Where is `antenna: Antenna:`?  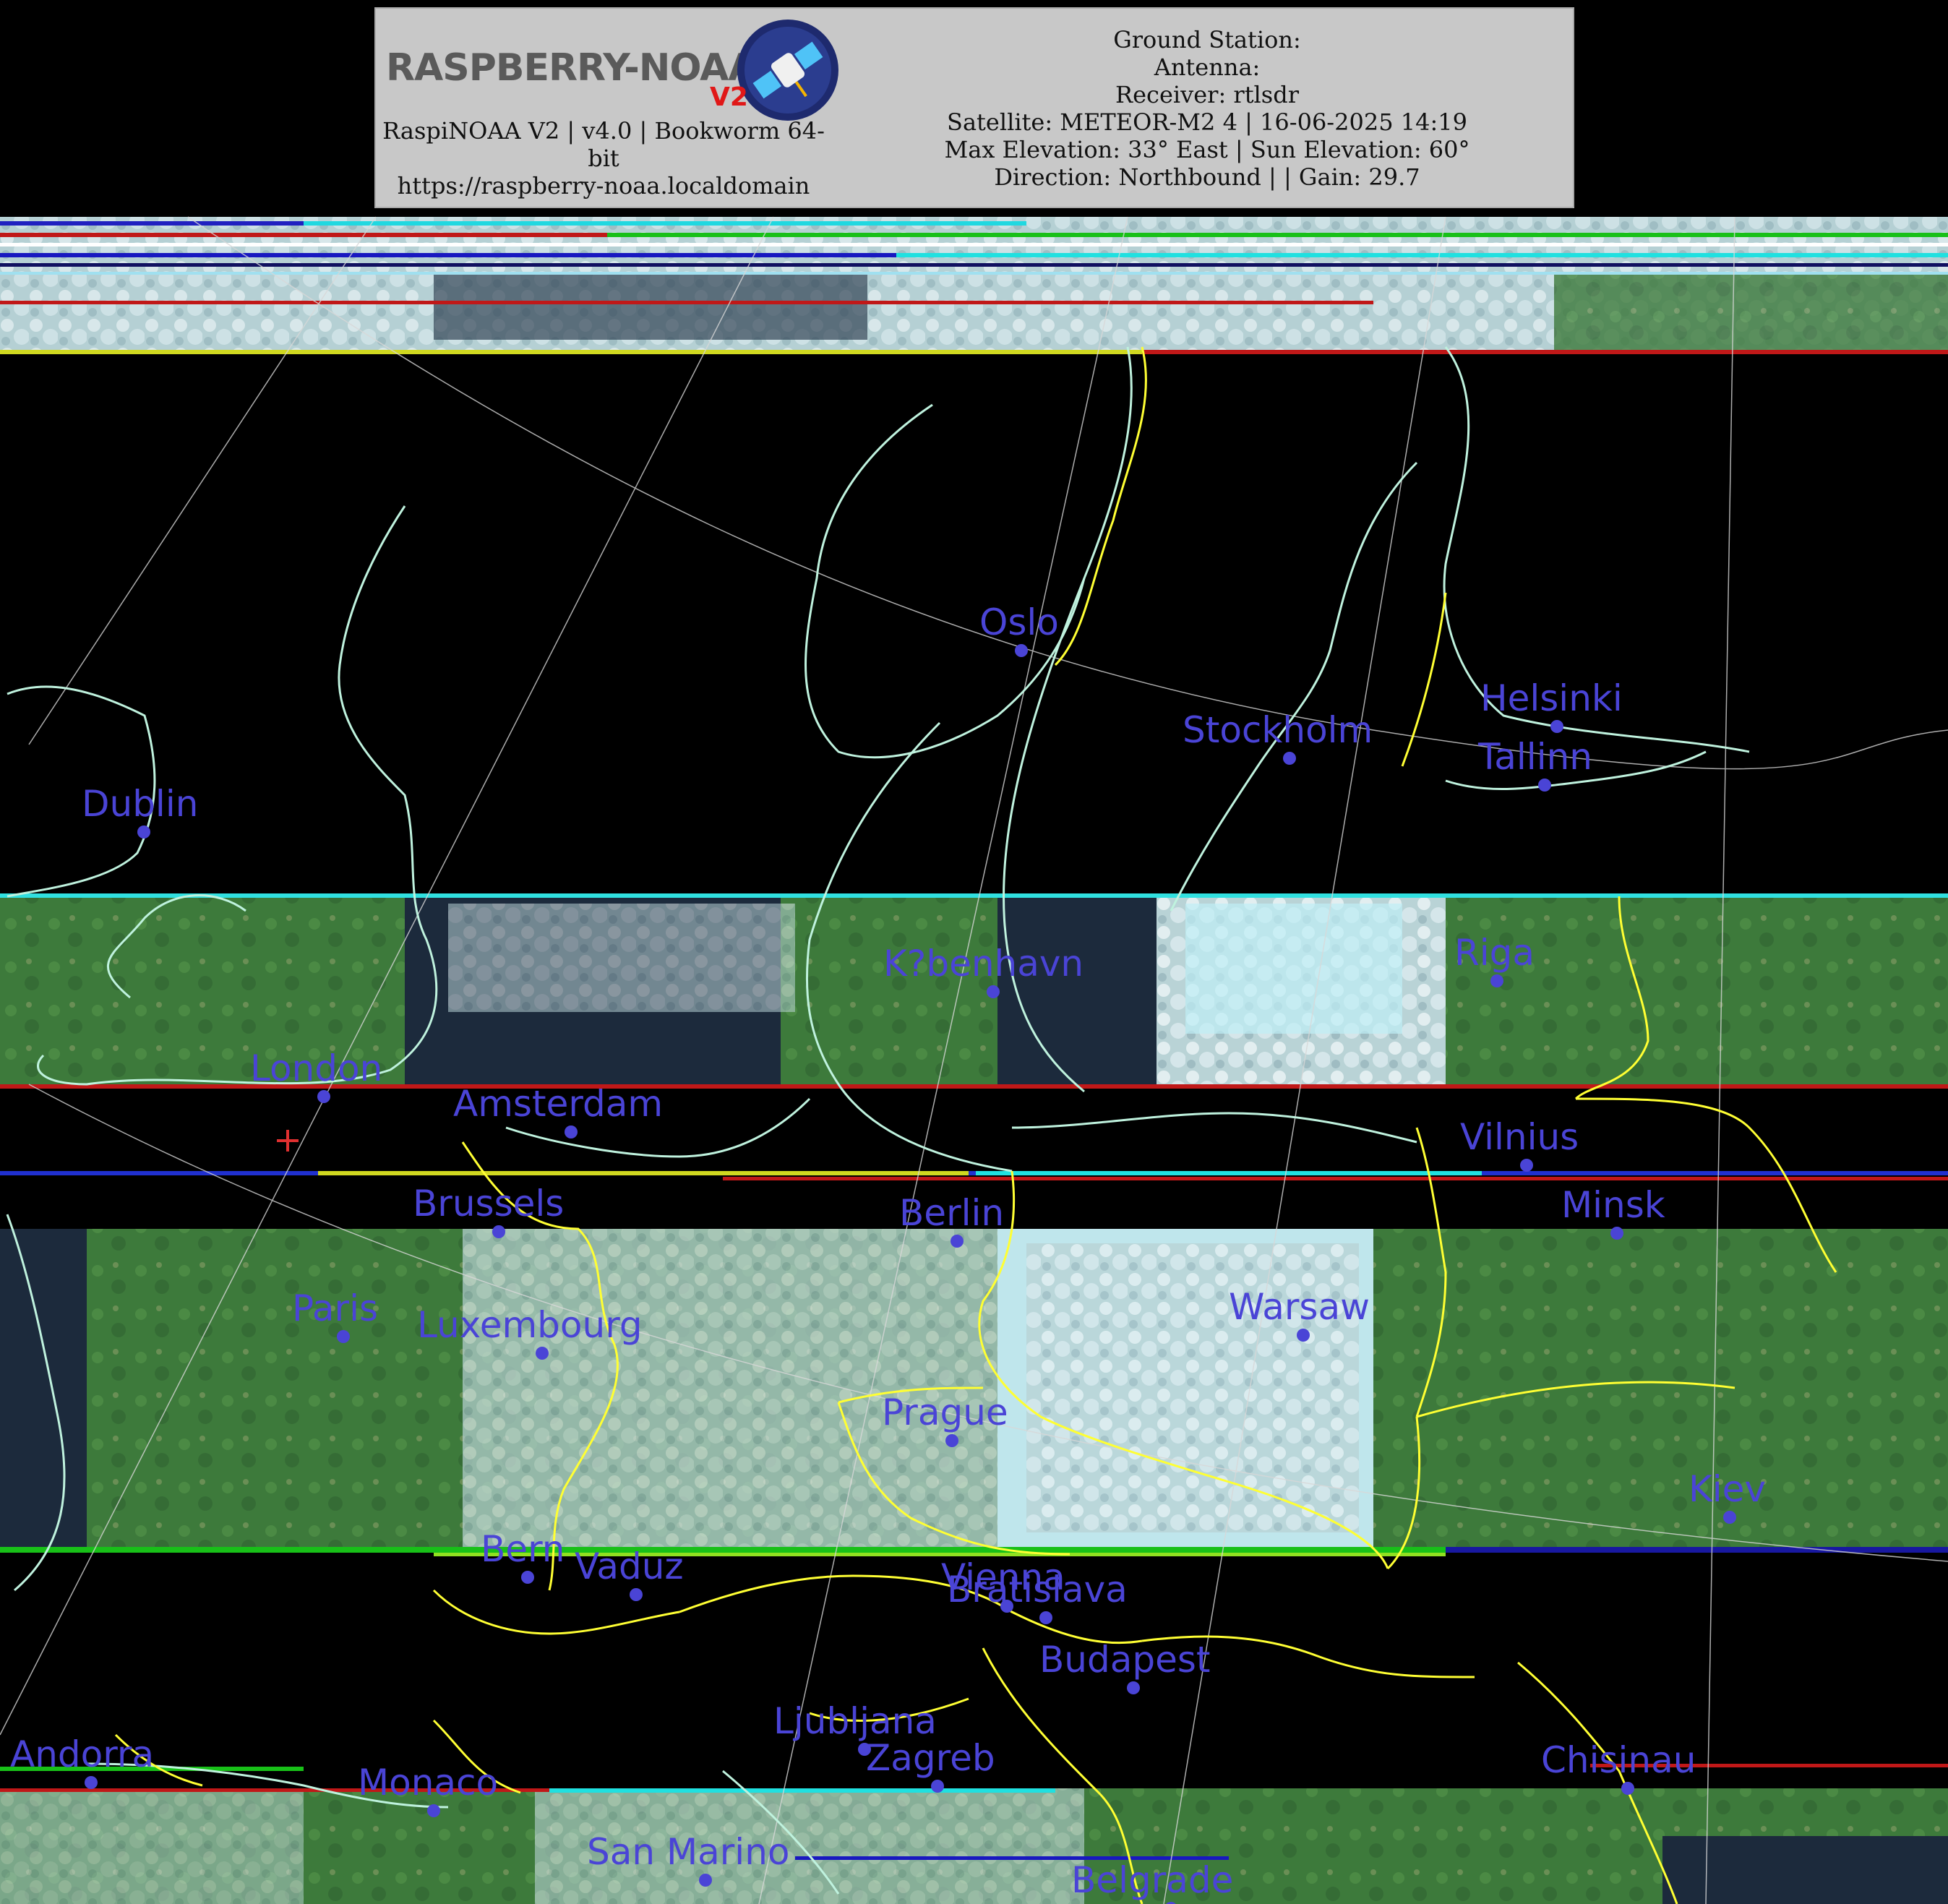 antenna: Antenna: is located at coordinates (1207, 67).